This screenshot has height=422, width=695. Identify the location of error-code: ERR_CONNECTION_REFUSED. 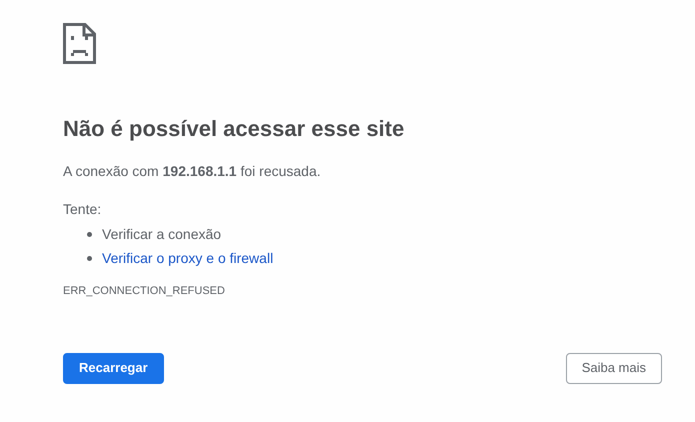
(144, 291).